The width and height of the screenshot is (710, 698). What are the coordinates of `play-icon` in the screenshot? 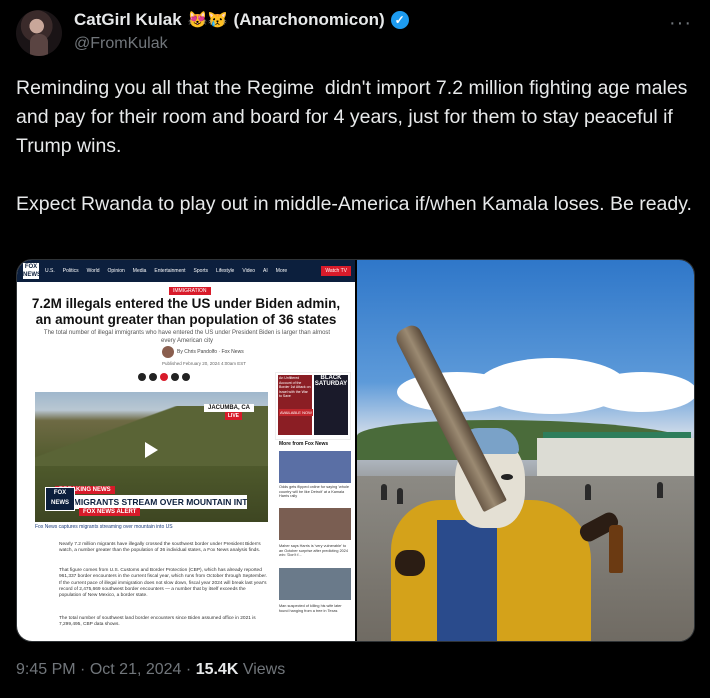 It's located at (151, 450).